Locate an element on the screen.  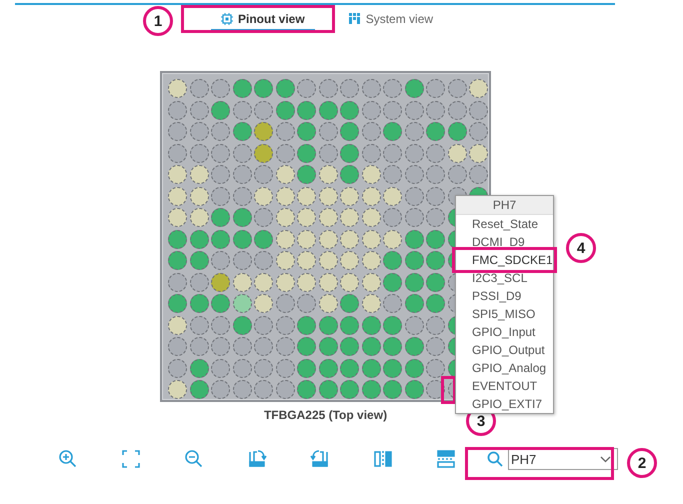
menu-item: EVENTOUT is located at coordinates (504, 386).